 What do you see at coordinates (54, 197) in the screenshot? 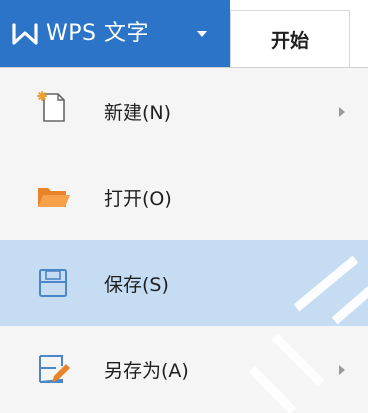
I see `open-folder-icon` at bounding box center [54, 197].